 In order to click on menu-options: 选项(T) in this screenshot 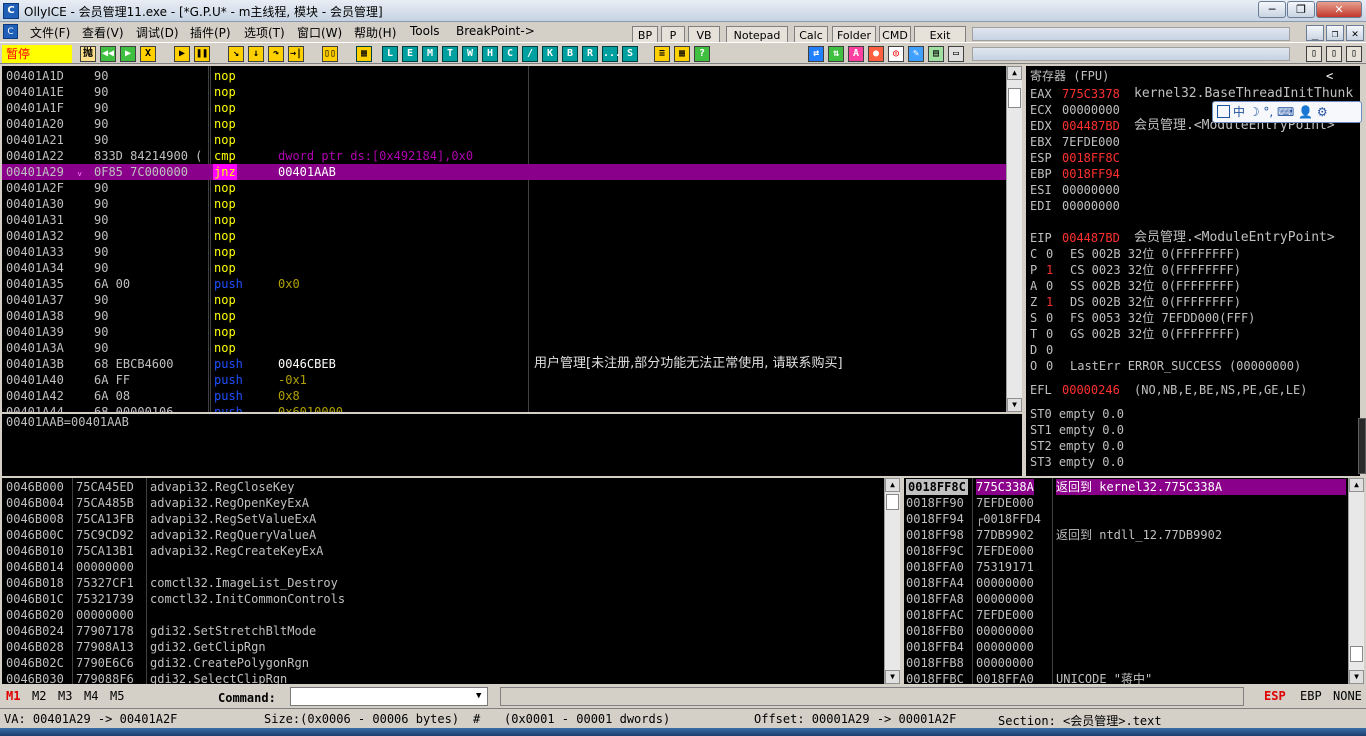, I will do `click(264, 32)`.